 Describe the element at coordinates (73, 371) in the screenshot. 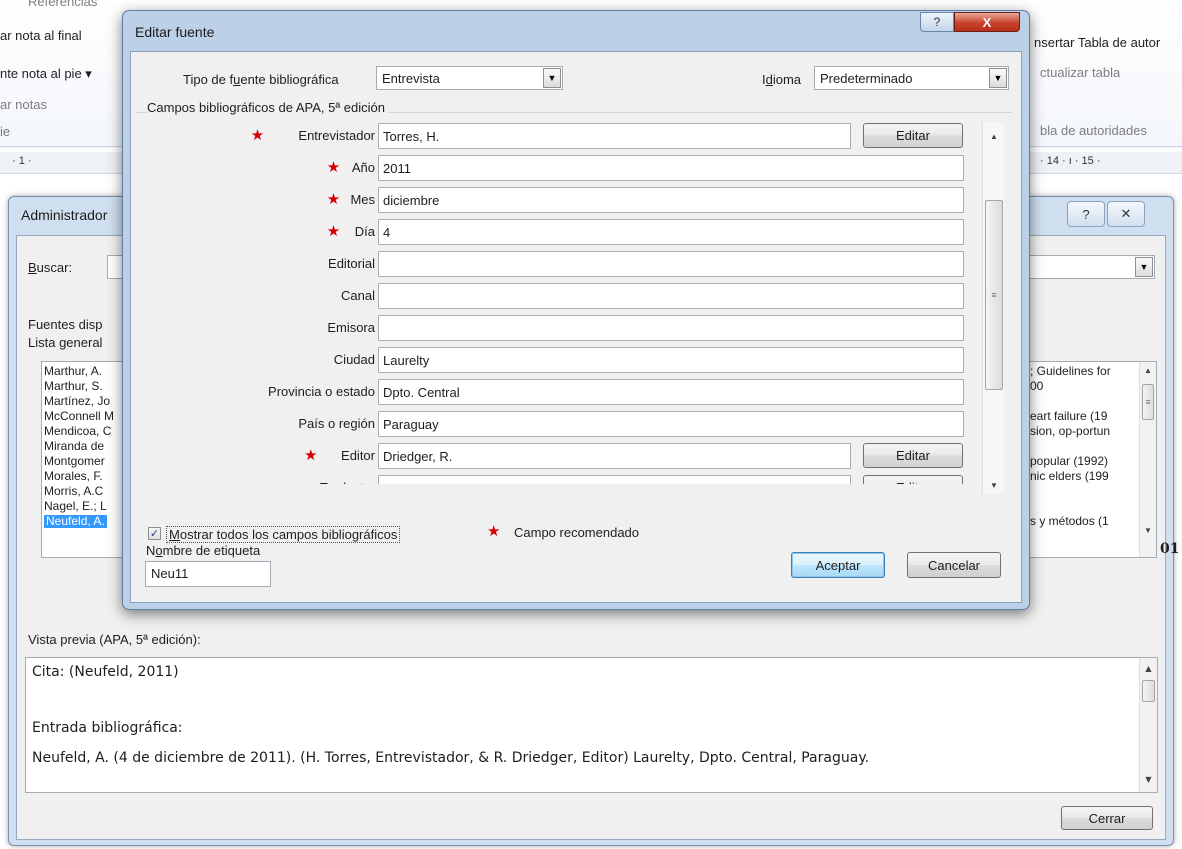

I see `source-list-item: Marthur, A.` at that location.